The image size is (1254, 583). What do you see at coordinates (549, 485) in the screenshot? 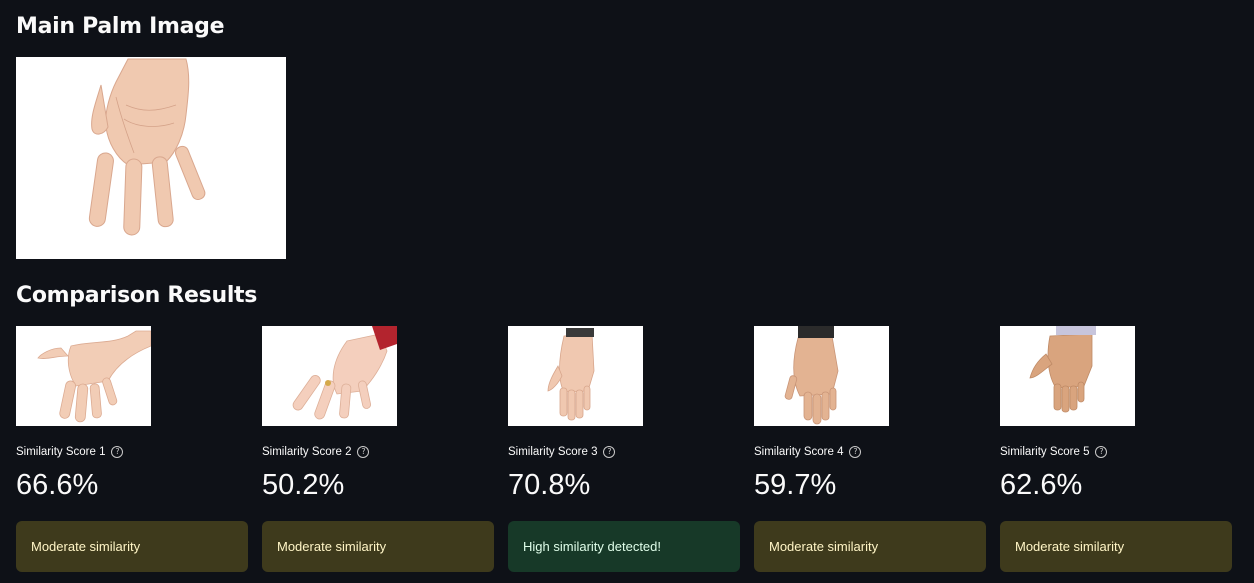
I see `similarity-score-value: 70.8%` at bounding box center [549, 485].